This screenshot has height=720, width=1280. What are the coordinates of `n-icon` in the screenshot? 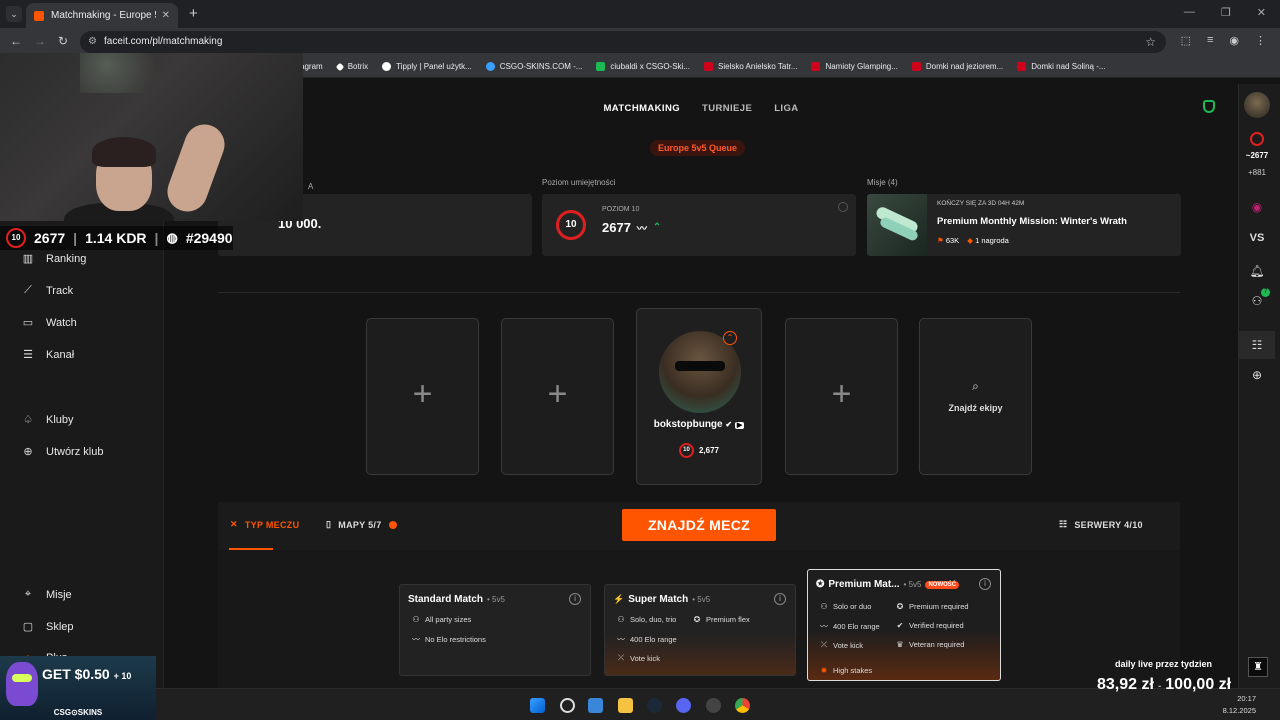 It's located at (816, 66).